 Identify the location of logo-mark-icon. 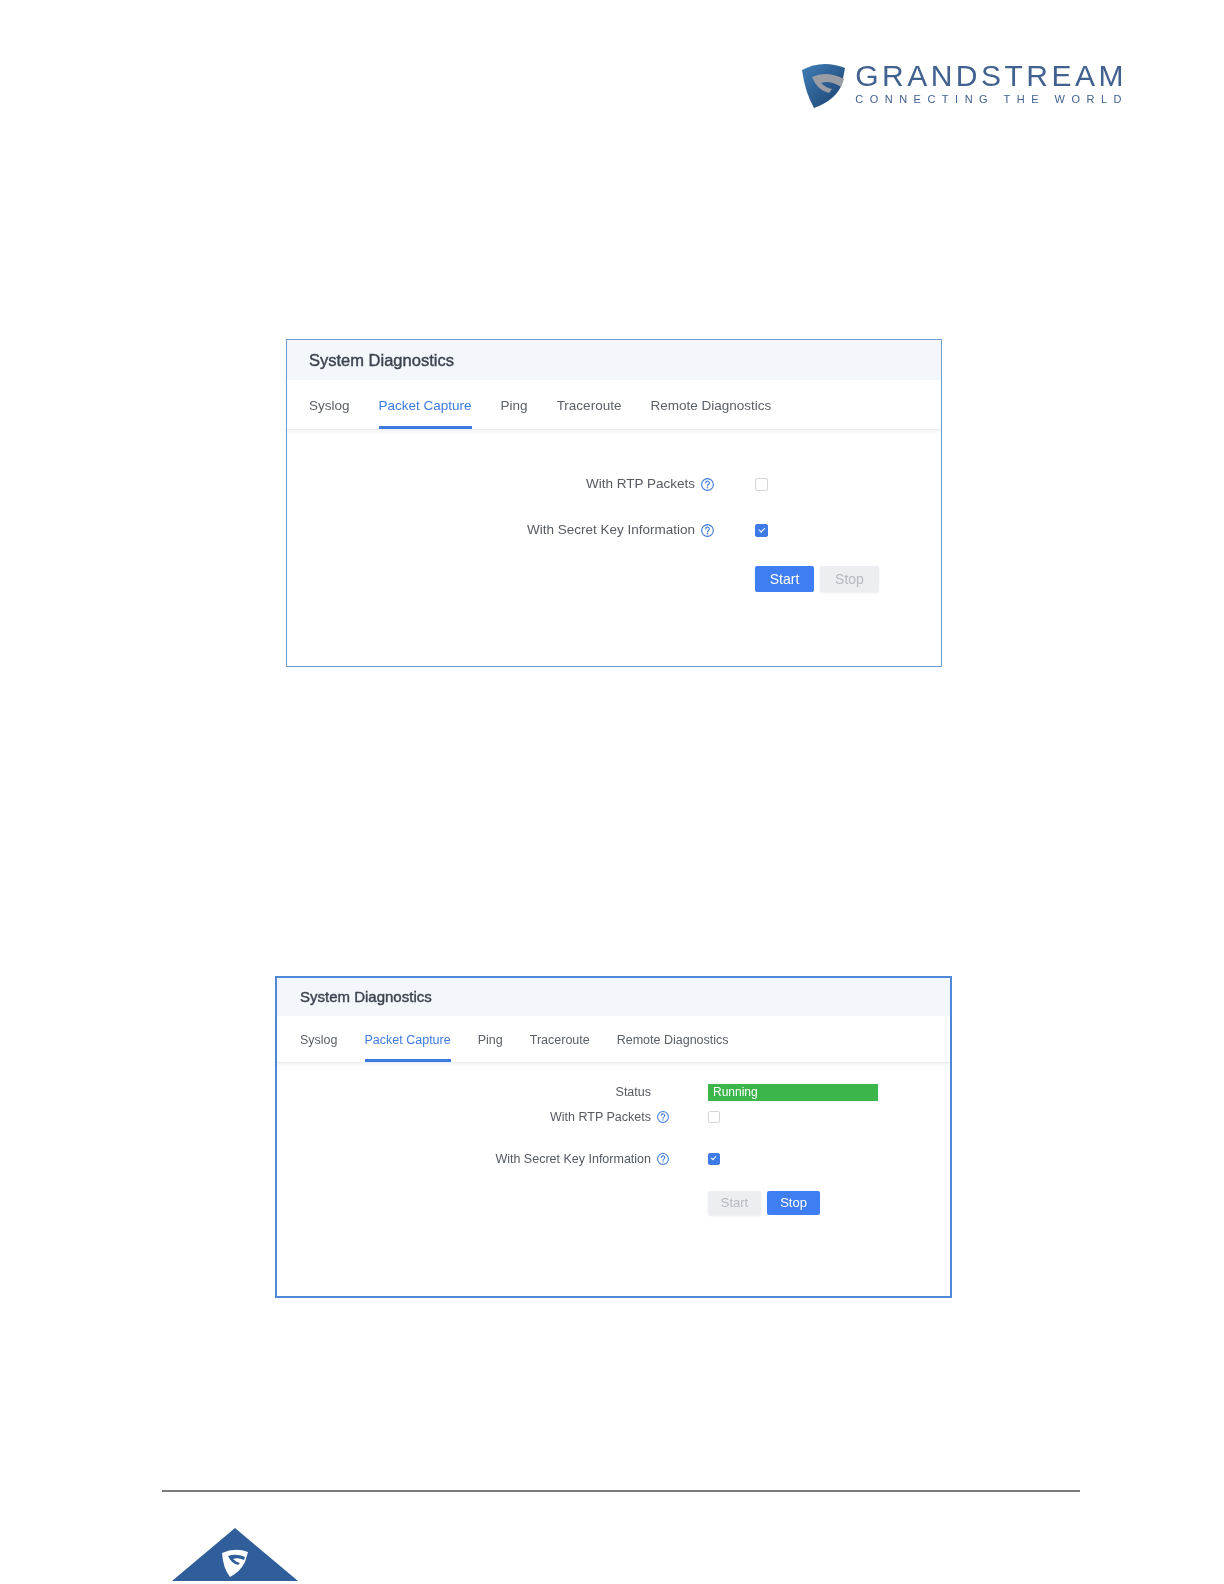
(824, 85).